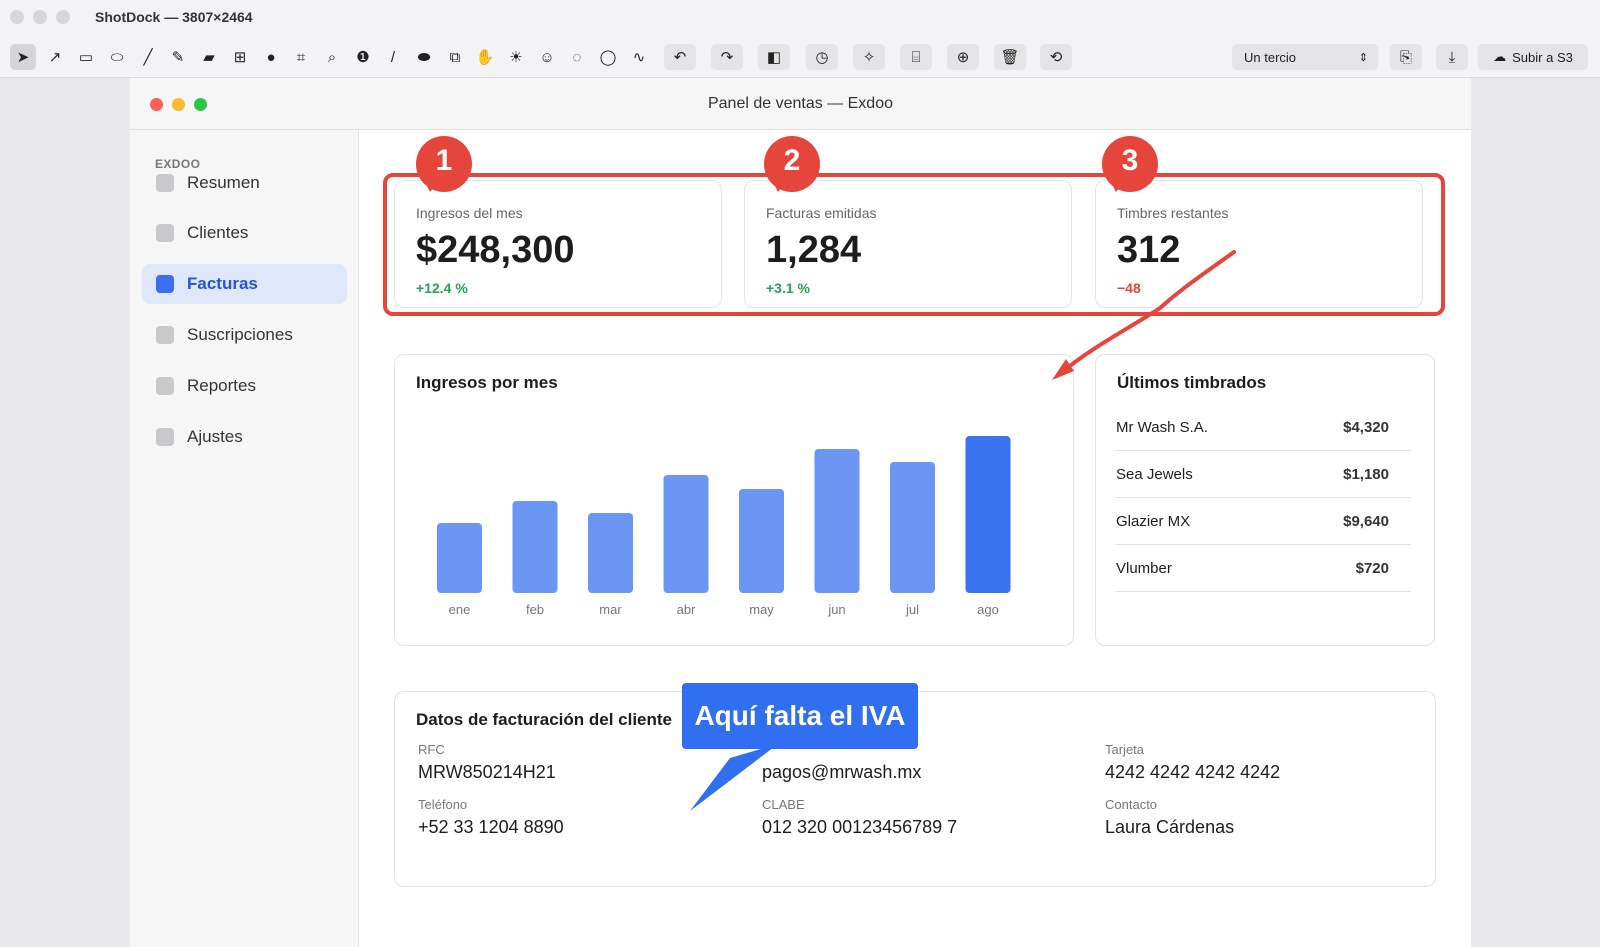  What do you see at coordinates (1372, 568) in the screenshot?
I see `list-item-amount: $720` at bounding box center [1372, 568].